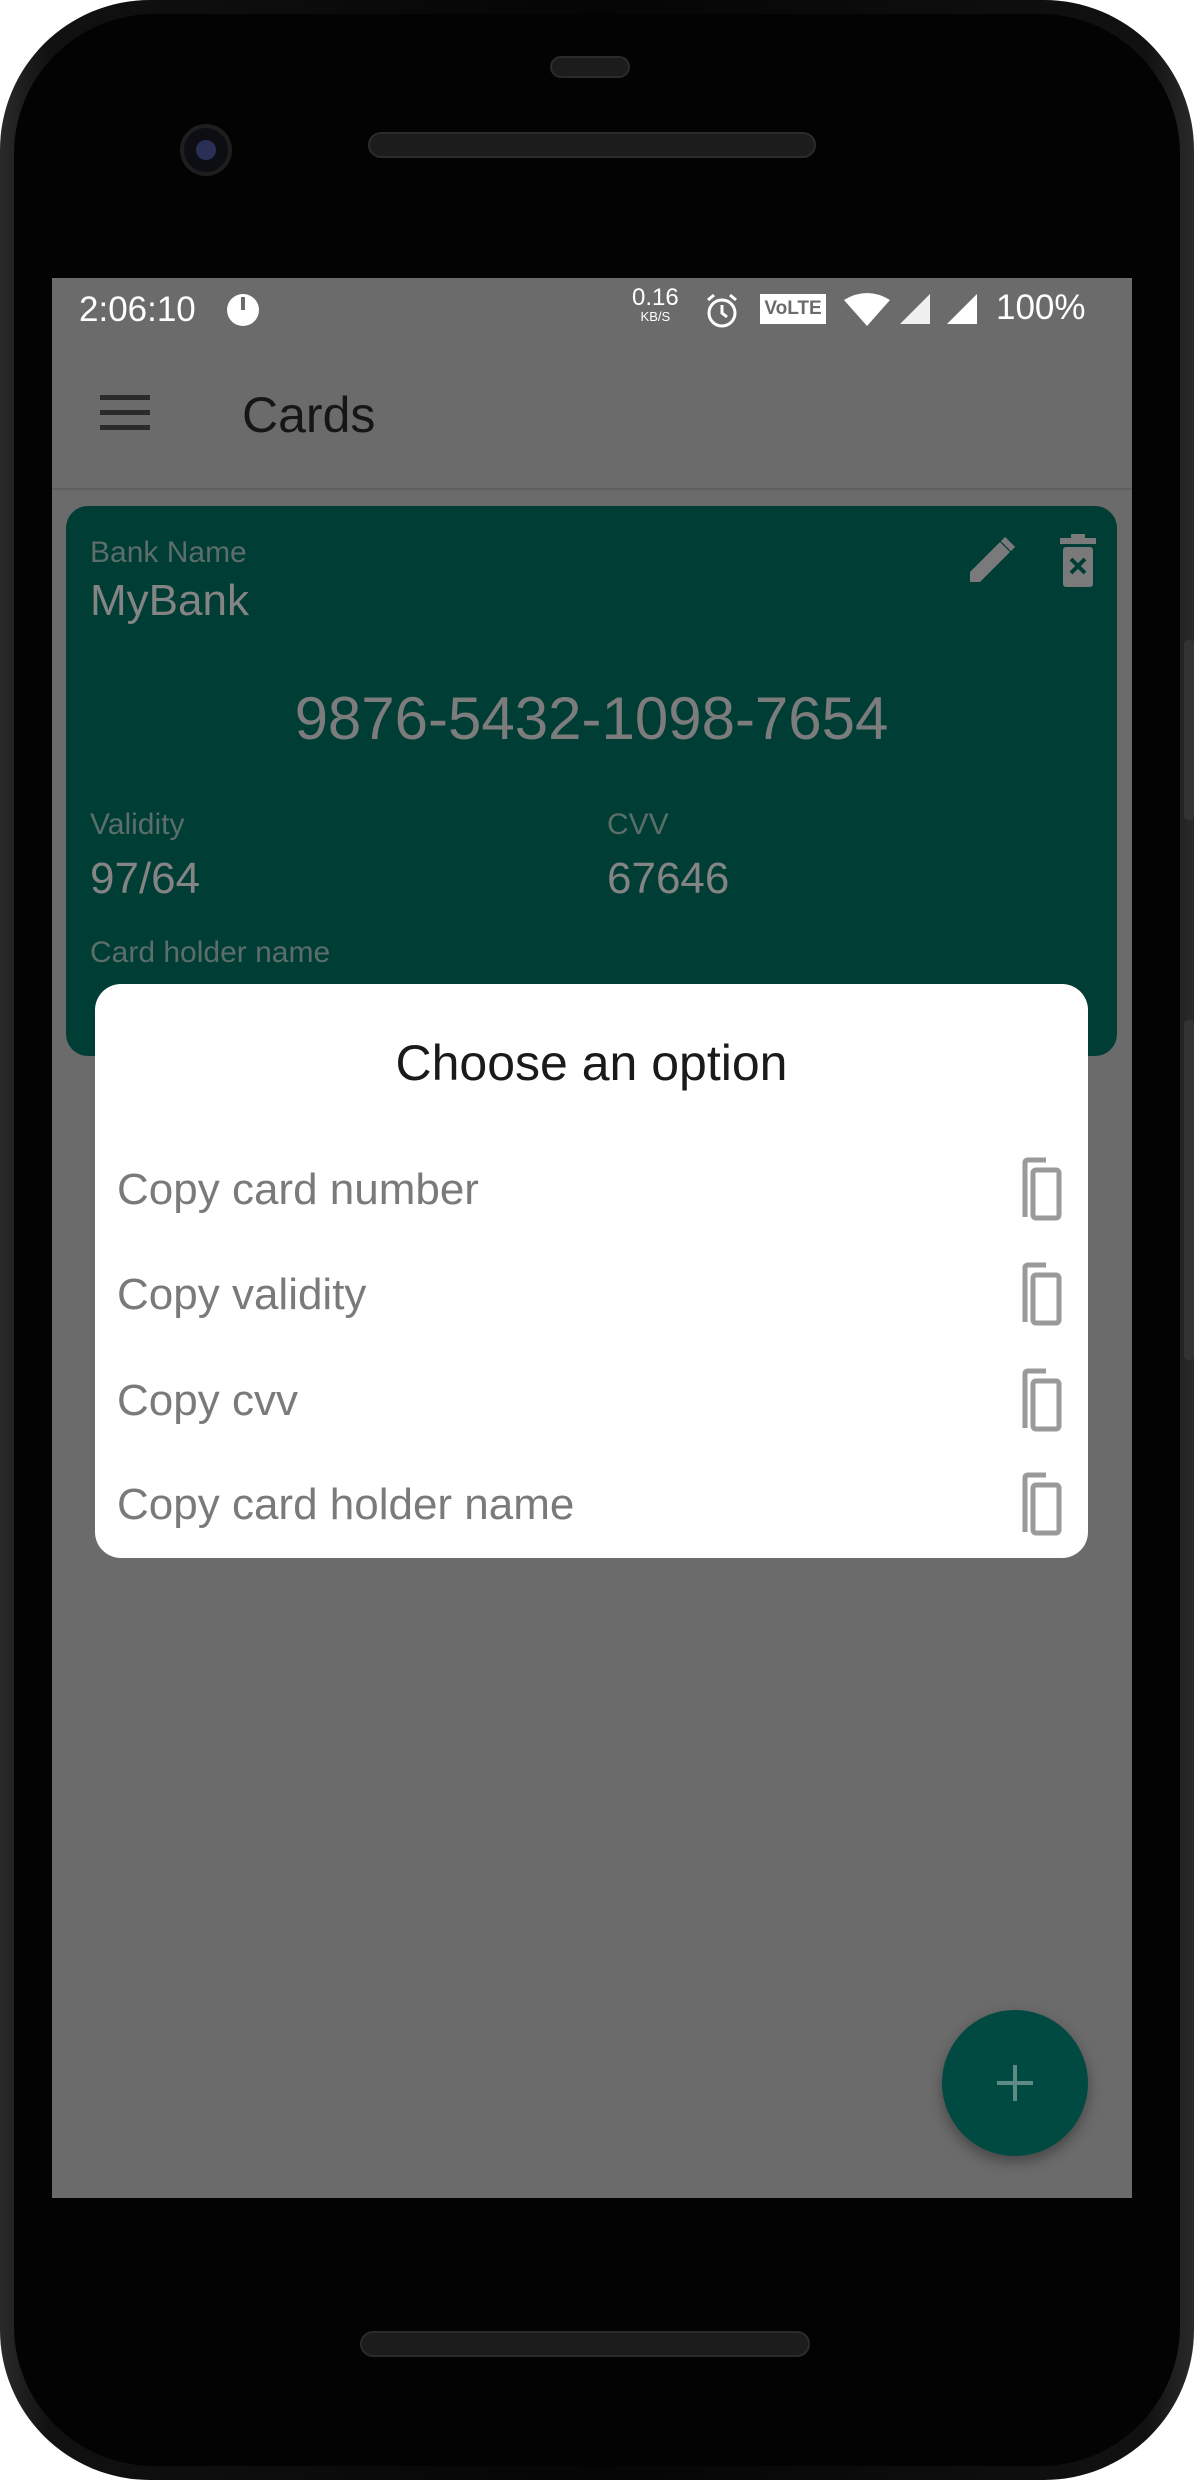 This screenshot has height=2480, width=1194. What do you see at coordinates (591, 1402) in the screenshot?
I see `option-item: Copy cvv` at bounding box center [591, 1402].